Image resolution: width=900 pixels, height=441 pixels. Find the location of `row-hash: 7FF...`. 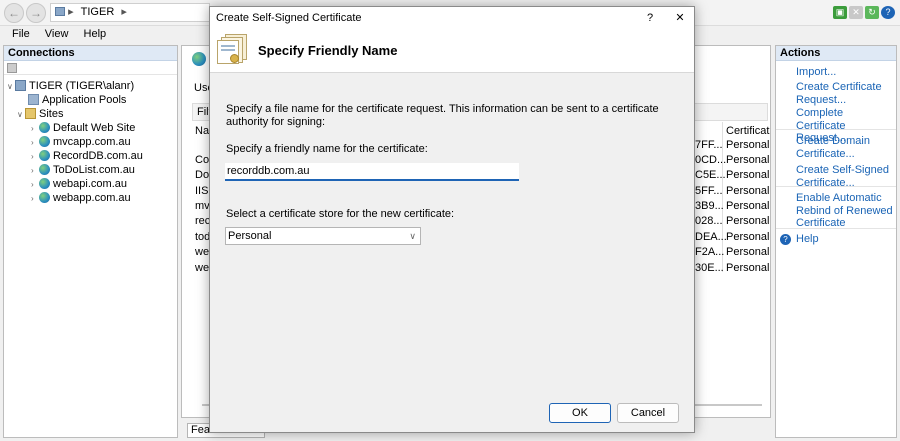

row-hash: 7FF... is located at coordinates (709, 145).